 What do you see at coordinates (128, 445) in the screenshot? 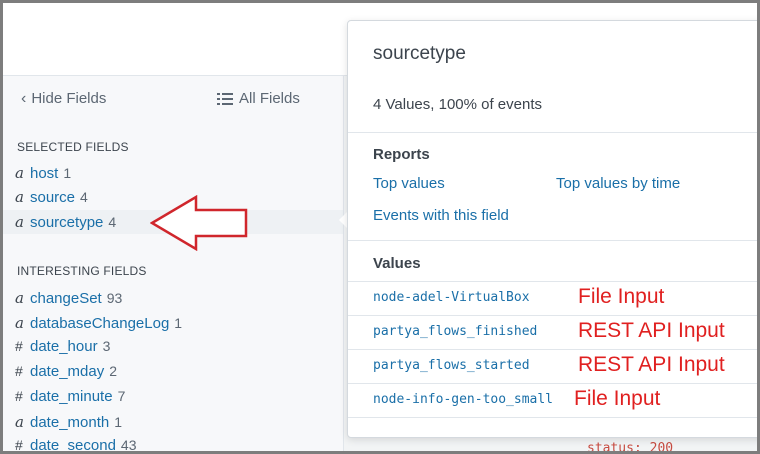
I see `field-count: 43` at bounding box center [128, 445].